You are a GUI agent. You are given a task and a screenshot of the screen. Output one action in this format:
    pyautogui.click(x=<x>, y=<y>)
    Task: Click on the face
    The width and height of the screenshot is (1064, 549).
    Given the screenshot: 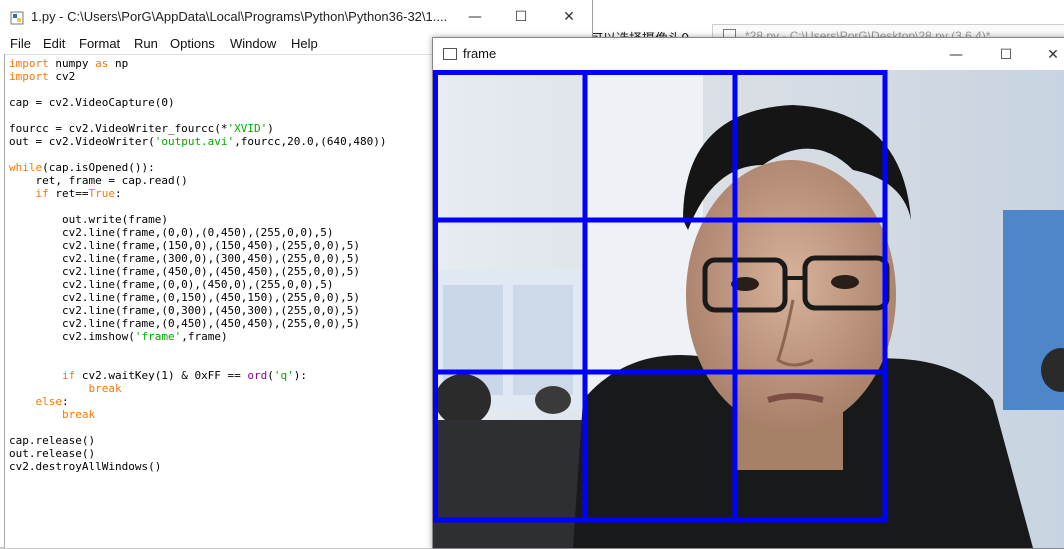 What is the action you would take?
    pyautogui.click(x=791, y=295)
    